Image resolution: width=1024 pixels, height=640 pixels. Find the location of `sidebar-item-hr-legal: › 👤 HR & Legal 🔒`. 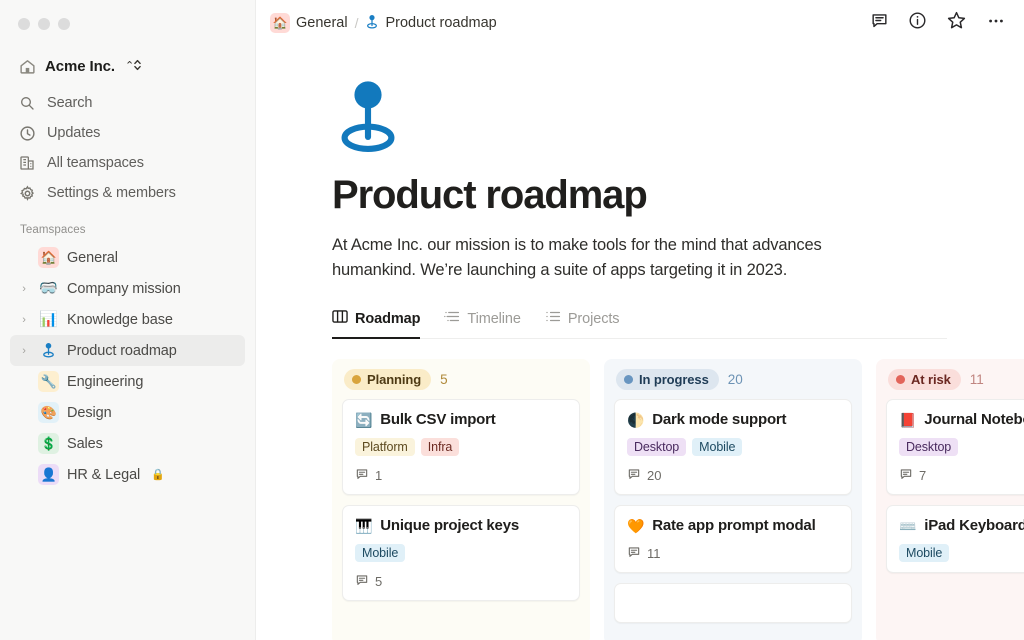

sidebar-item-hr-legal: › 👤 HR & Legal 🔒 is located at coordinates (127, 474).